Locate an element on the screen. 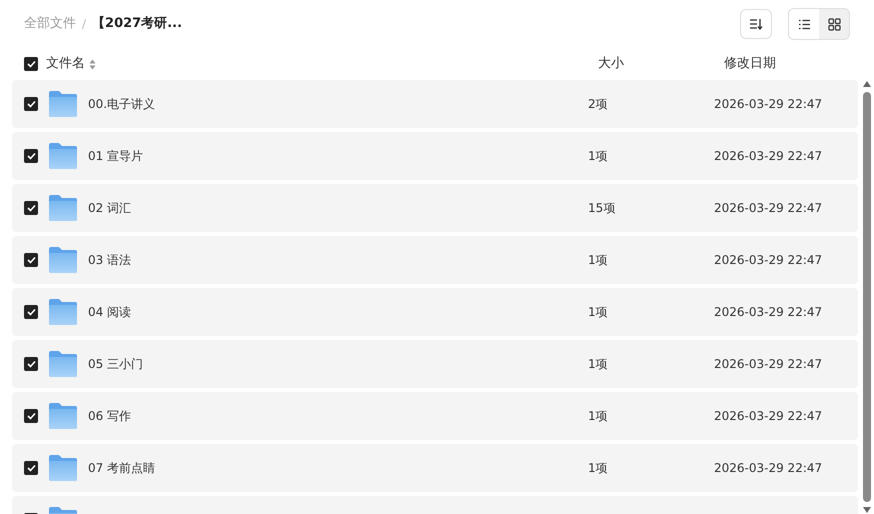  column-header: 大小 is located at coordinates (661, 64).